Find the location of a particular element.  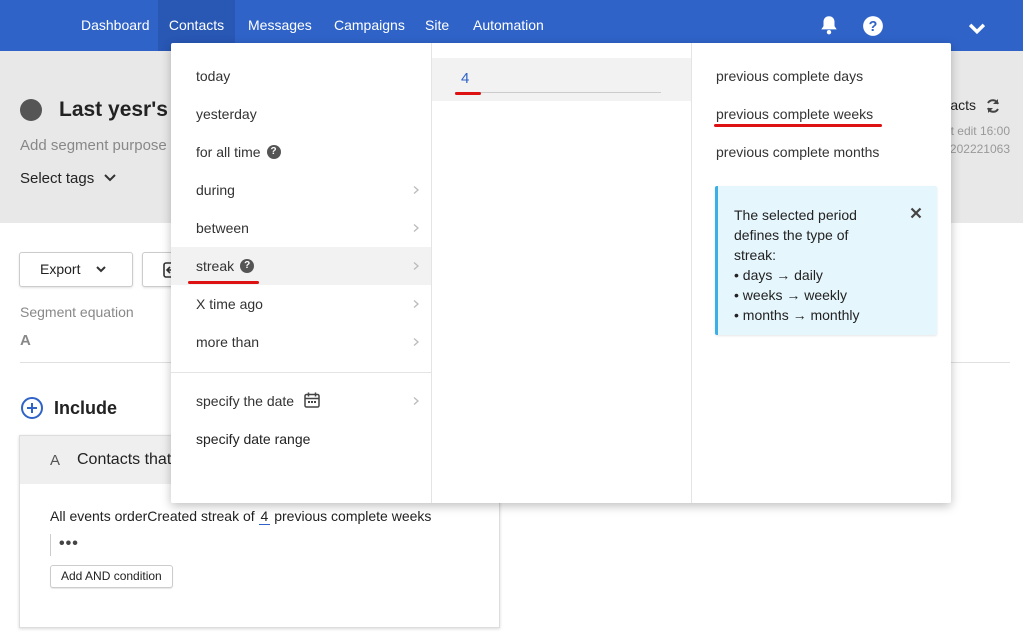

segment-equation-label: Segment equation is located at coordinates (77, 312).